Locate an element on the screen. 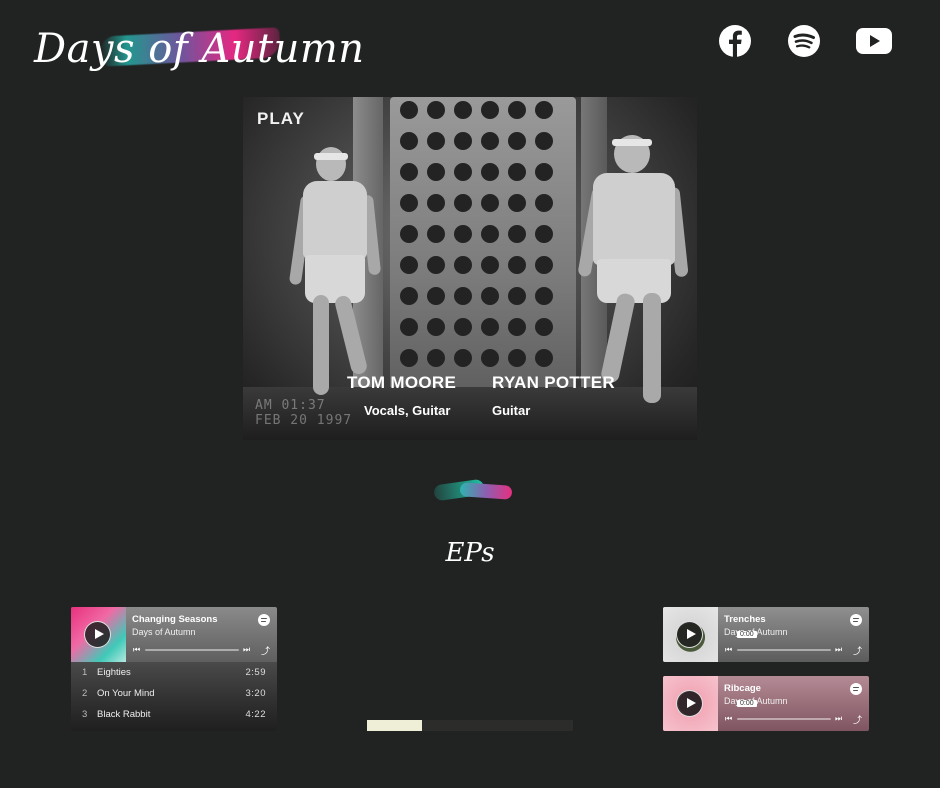  ep-player-trenches: Trenches Days of Autumn 0:00 ⏮ ⏭ ⤴ is located at coordinates (766, 634).